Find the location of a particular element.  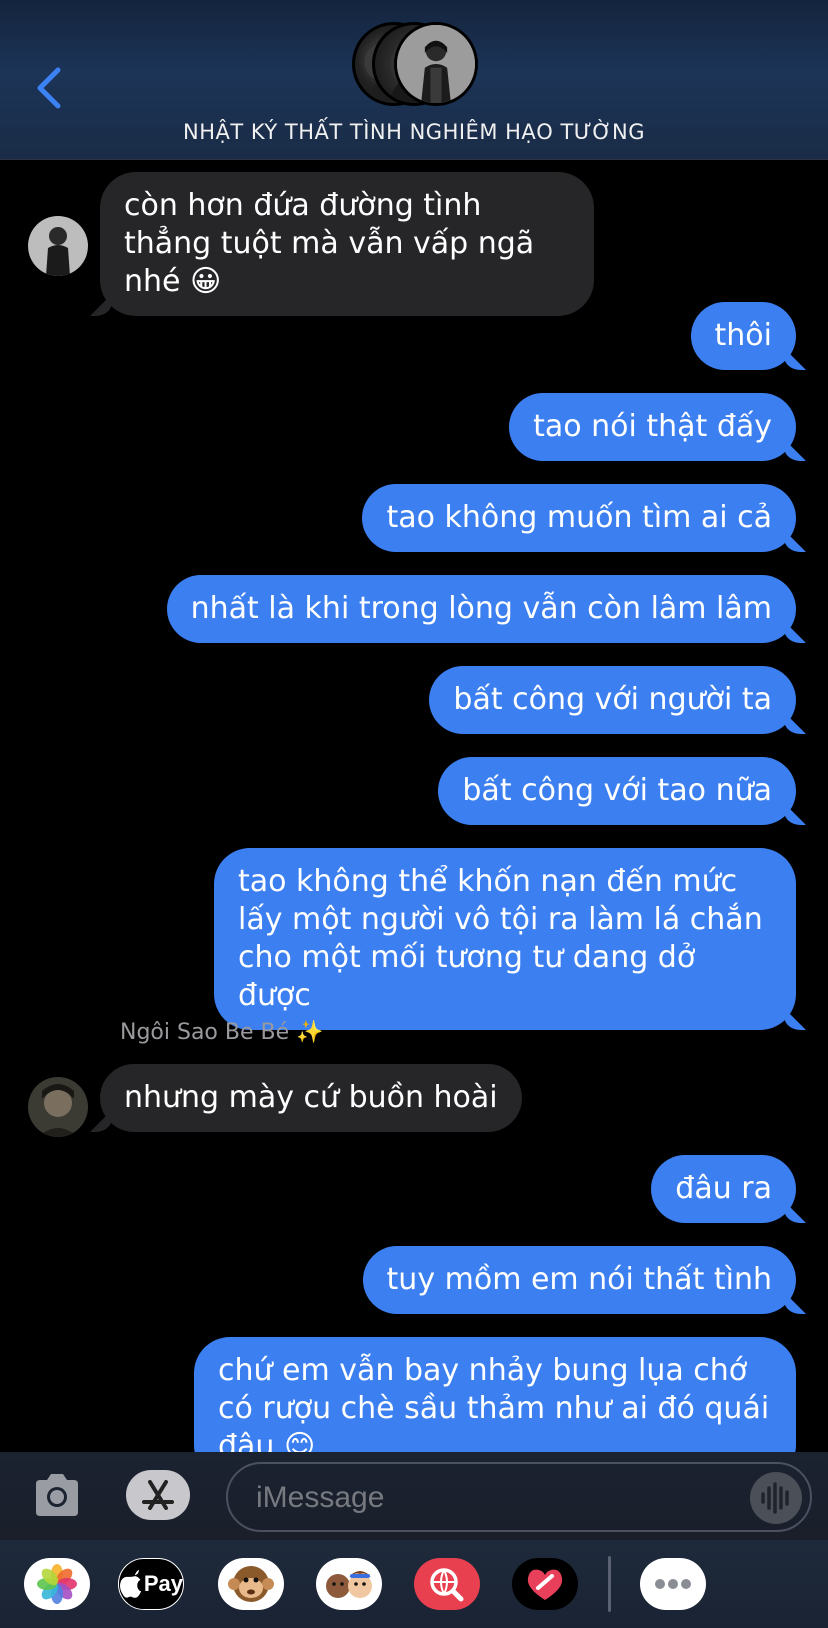

apple-pay-button: Pay is located at coordinates (151, 1584).